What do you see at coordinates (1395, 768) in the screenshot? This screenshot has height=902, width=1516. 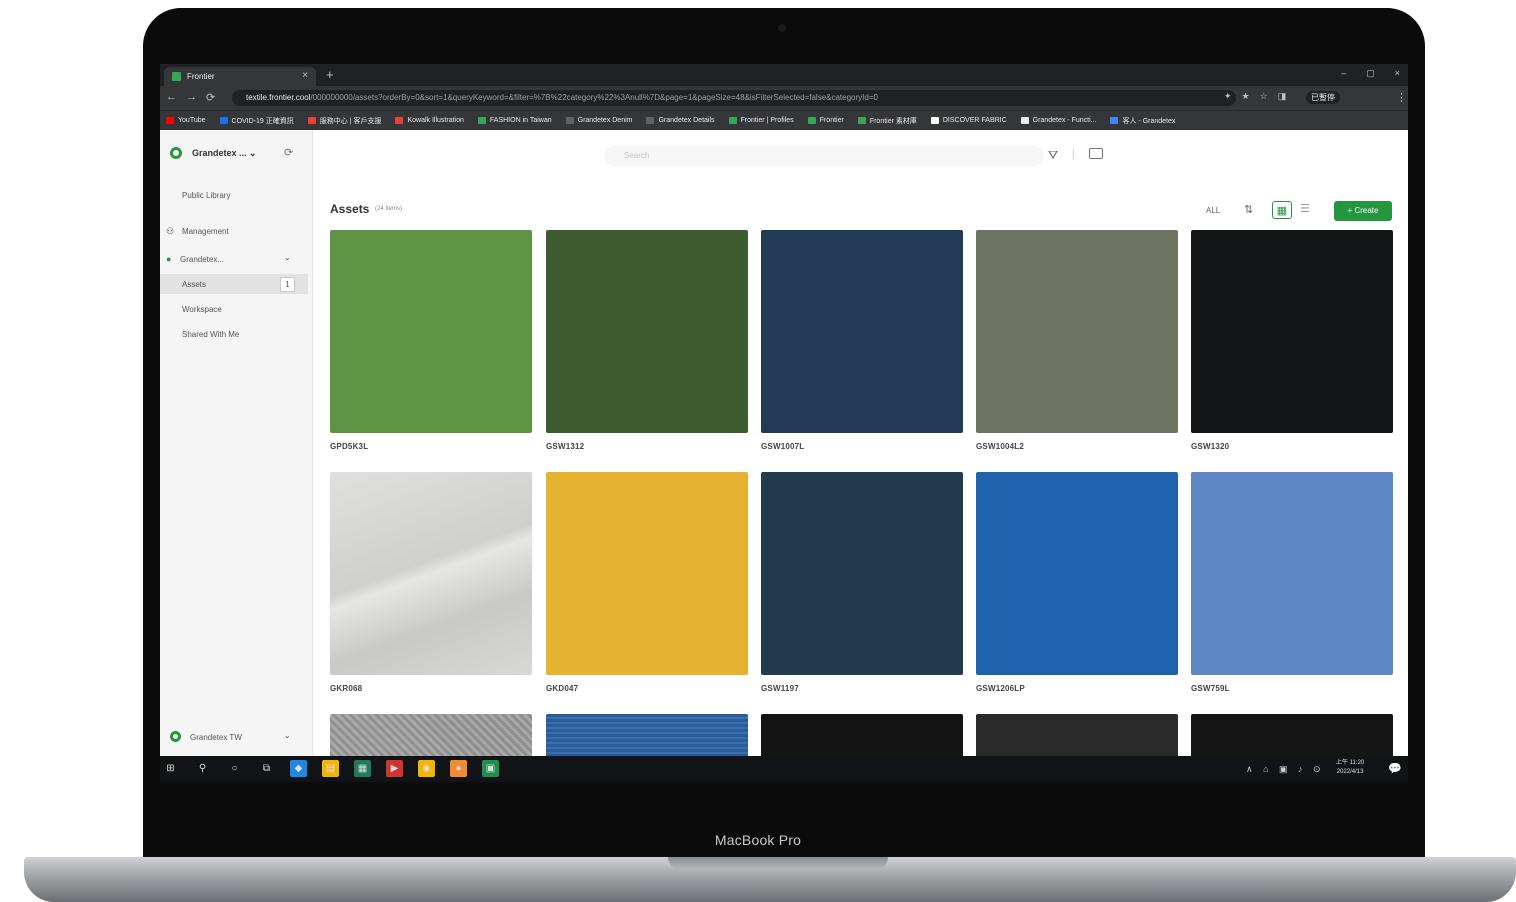 I see `notification-icon: 💬` at bounding box center [1395, 768].